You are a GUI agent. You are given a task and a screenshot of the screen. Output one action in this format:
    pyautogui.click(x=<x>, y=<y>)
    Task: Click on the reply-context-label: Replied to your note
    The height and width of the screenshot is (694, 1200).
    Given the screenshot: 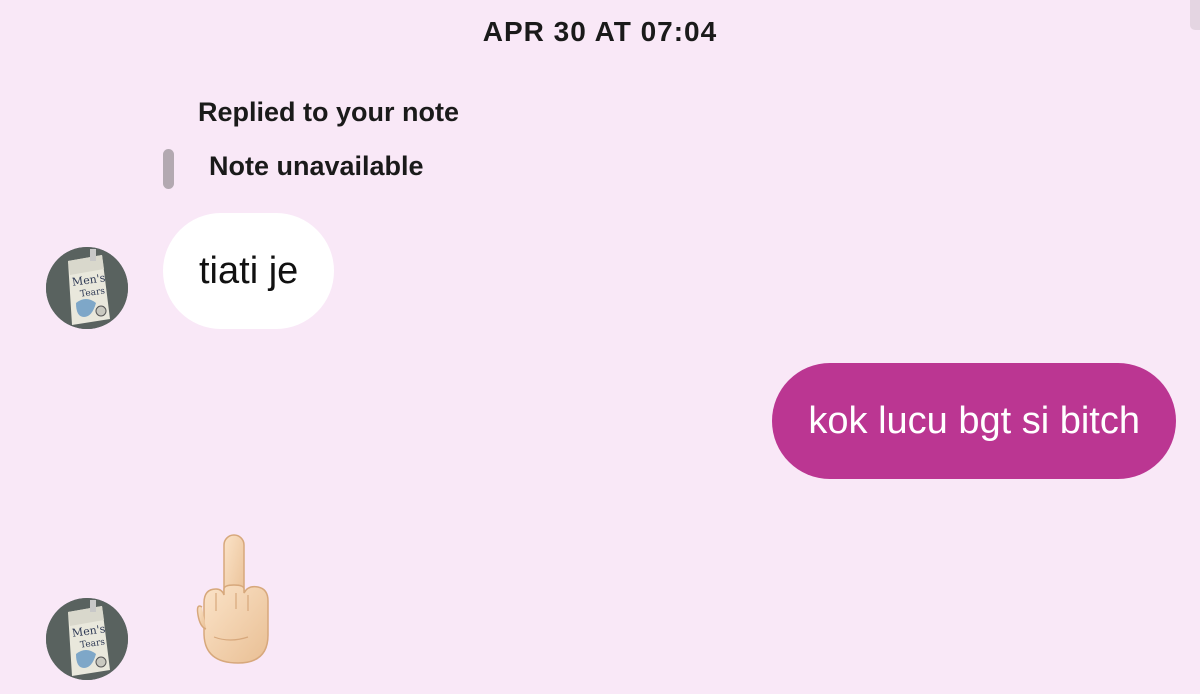 What is the action you would take?
    pyautogui.click(x=329, y=112)
    